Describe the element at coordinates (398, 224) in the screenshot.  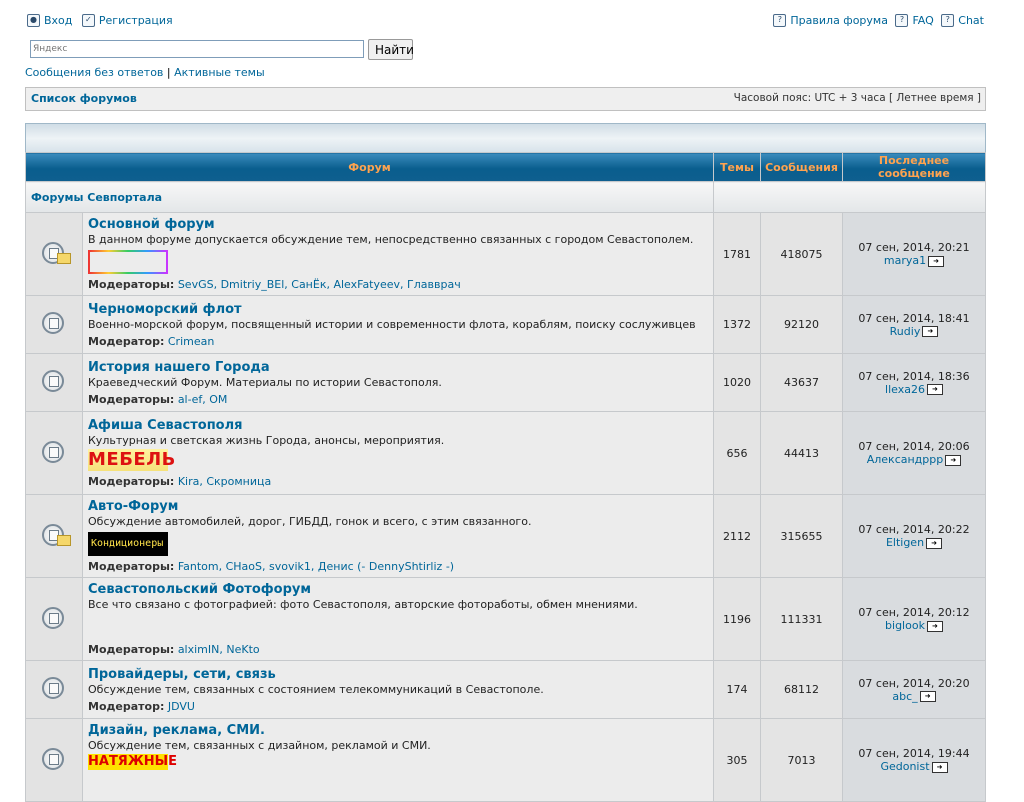
I see `forum-title-link: Основной форум` at that location.